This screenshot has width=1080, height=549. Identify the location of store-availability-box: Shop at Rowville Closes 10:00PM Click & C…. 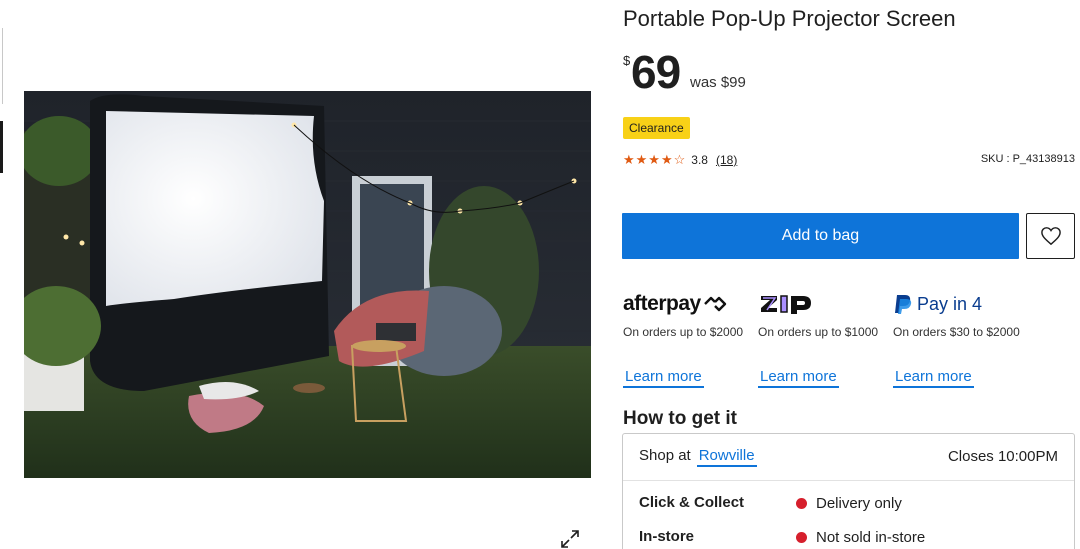
(848, 491).